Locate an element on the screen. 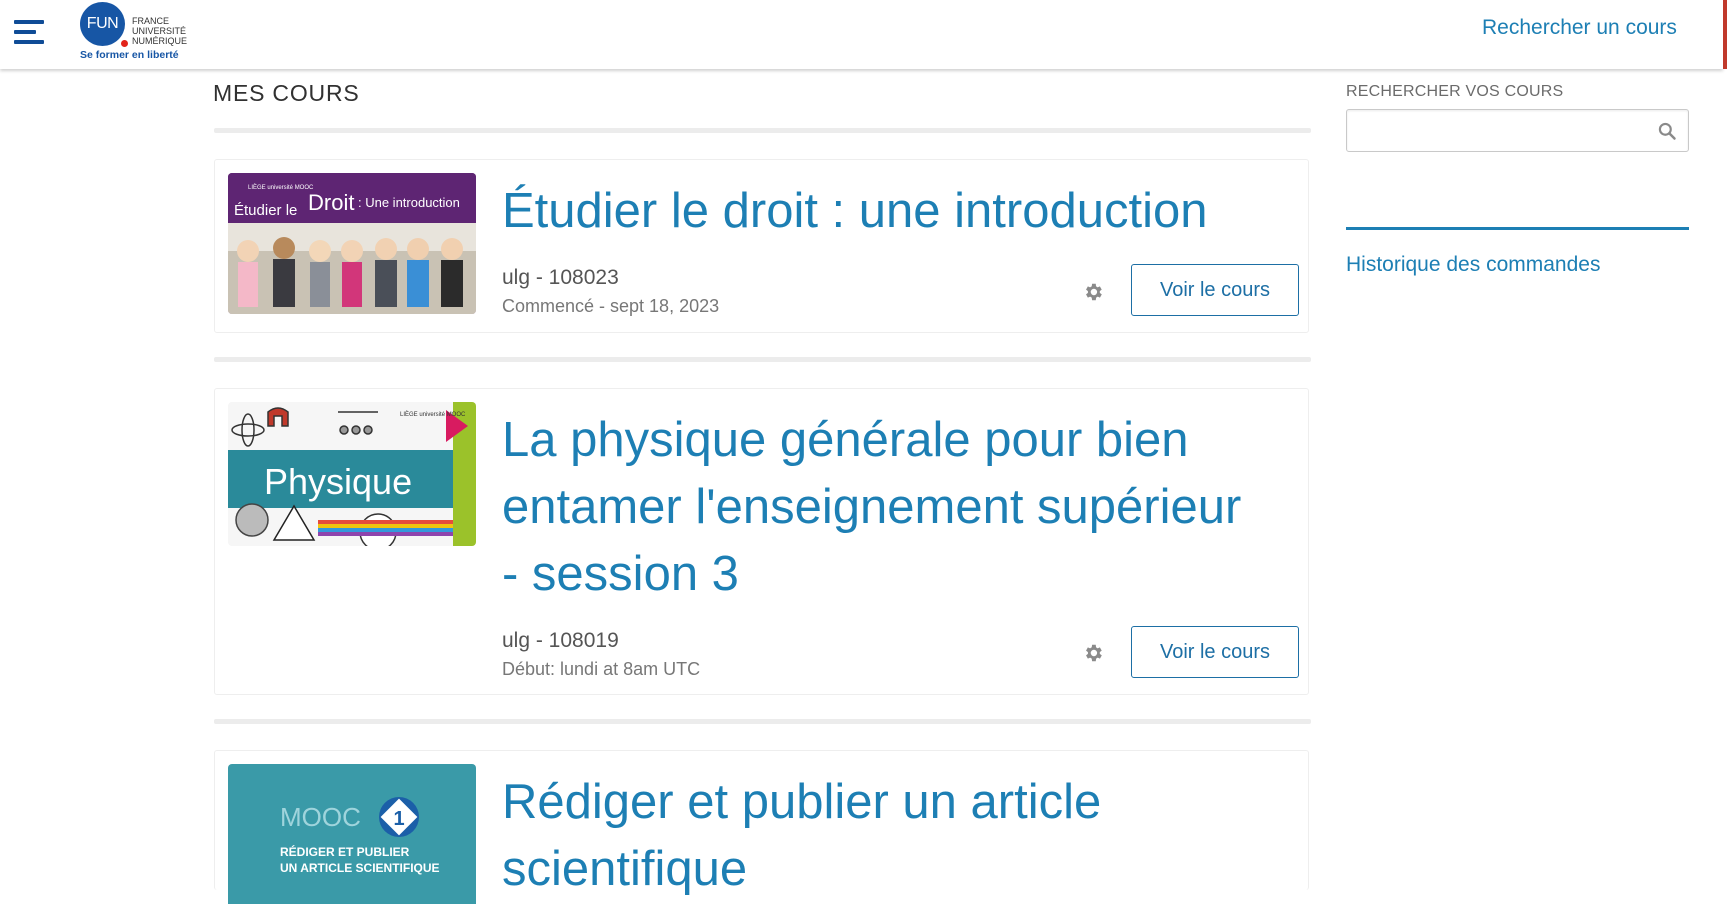 The image size is (1727, 904). logo-tagline: Se former en liberté is located at coordinates (129, 55).